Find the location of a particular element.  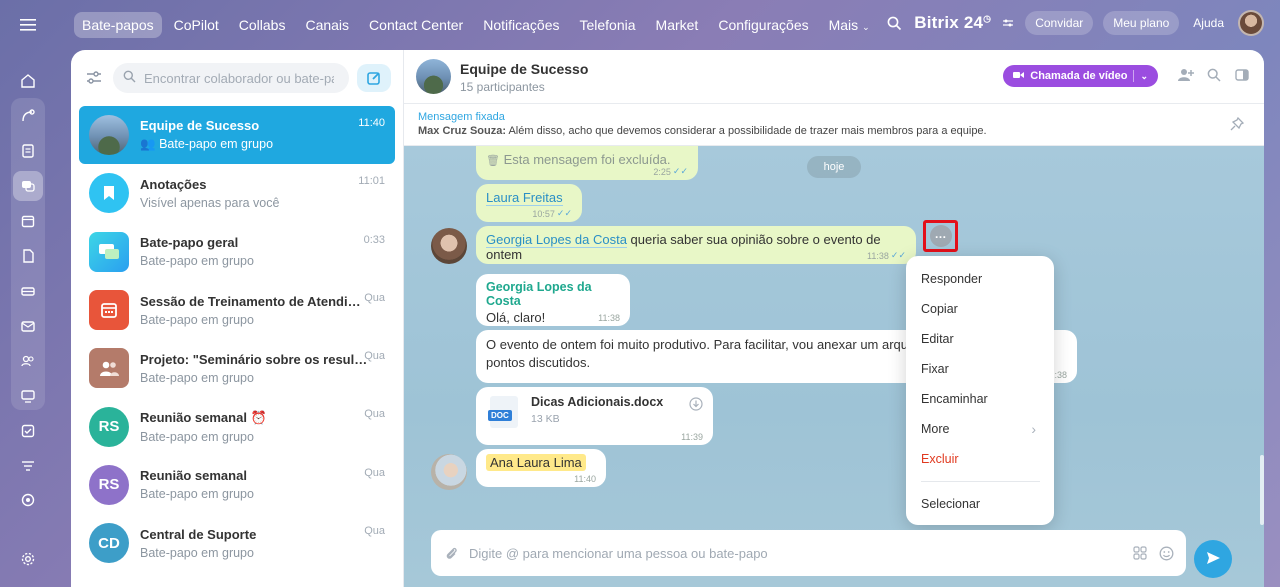

deleted-message-bubble: 🗑 Esta mensagem foi excluída. 2:25 ✓✓ is located at coordinates (587, 163).